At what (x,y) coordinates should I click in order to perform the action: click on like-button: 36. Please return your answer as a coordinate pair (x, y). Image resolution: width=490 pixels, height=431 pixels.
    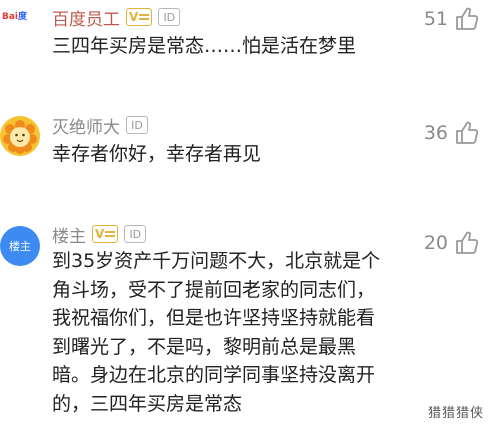
    Looking at the image, I should click on (452, 133).